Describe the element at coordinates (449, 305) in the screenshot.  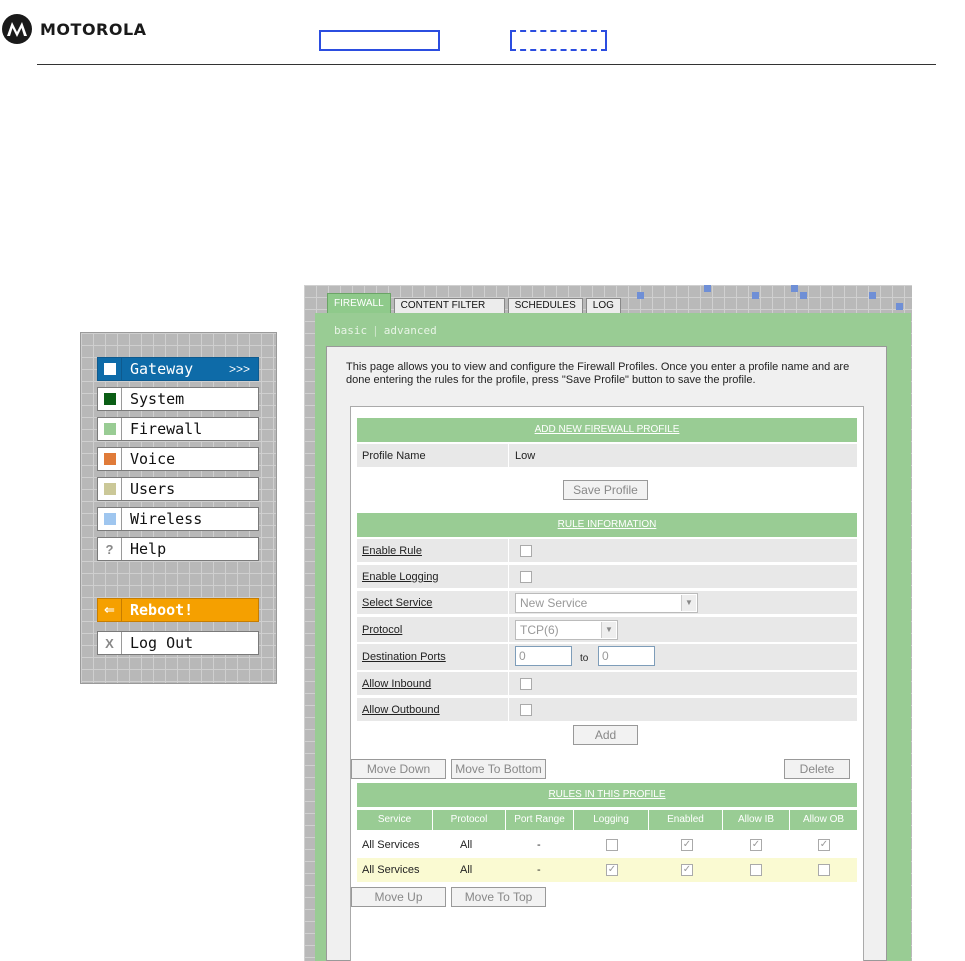
I see `tab-content-filter: CONTENT FILTER` at that location.